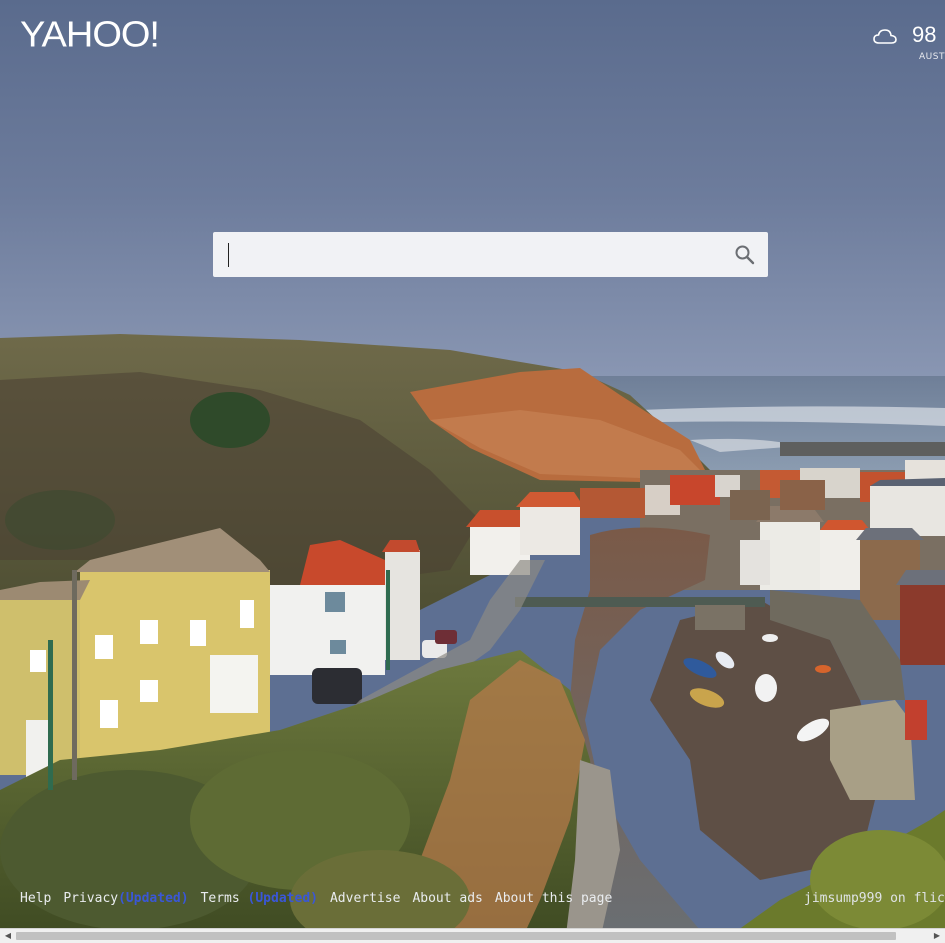 The width and height of the screenshot is (945, 943). I want to click on search-input, so click(472, 255).